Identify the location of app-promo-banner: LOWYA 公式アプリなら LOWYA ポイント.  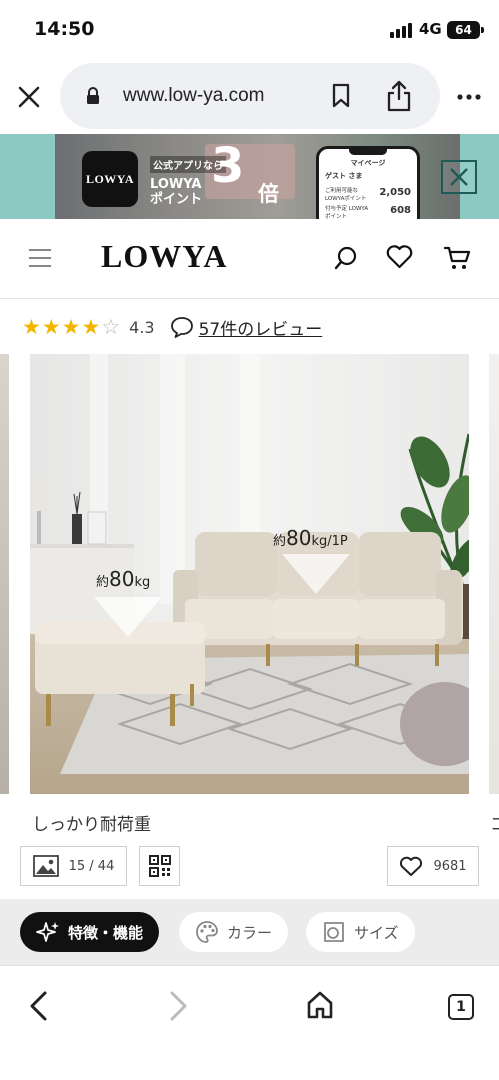
(249, 176).